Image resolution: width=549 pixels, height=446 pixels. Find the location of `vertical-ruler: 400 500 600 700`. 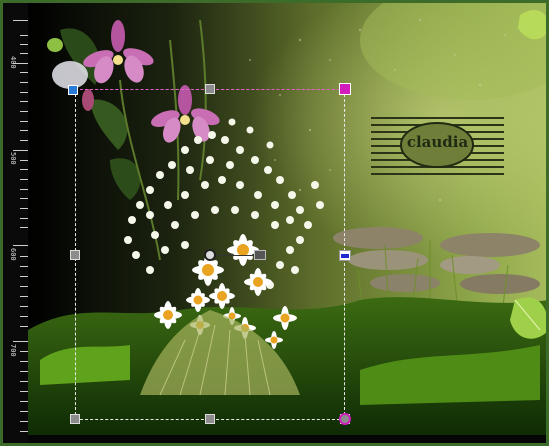

vertical-ruler: 400 500 600 700 is located at coordinates (14, 223).